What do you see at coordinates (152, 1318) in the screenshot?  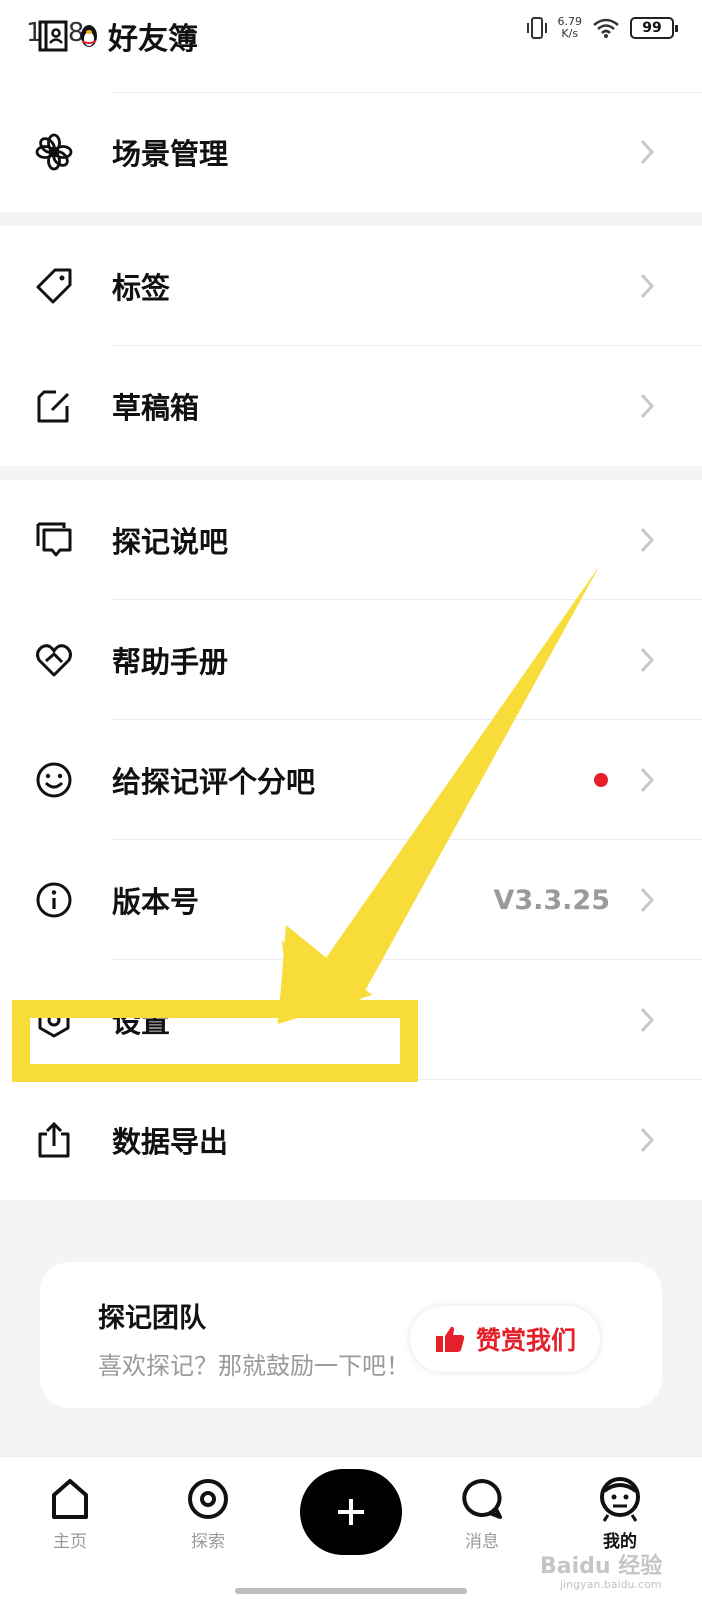 I see `team-title: 探记团队` at bounding box center [152, 1318].